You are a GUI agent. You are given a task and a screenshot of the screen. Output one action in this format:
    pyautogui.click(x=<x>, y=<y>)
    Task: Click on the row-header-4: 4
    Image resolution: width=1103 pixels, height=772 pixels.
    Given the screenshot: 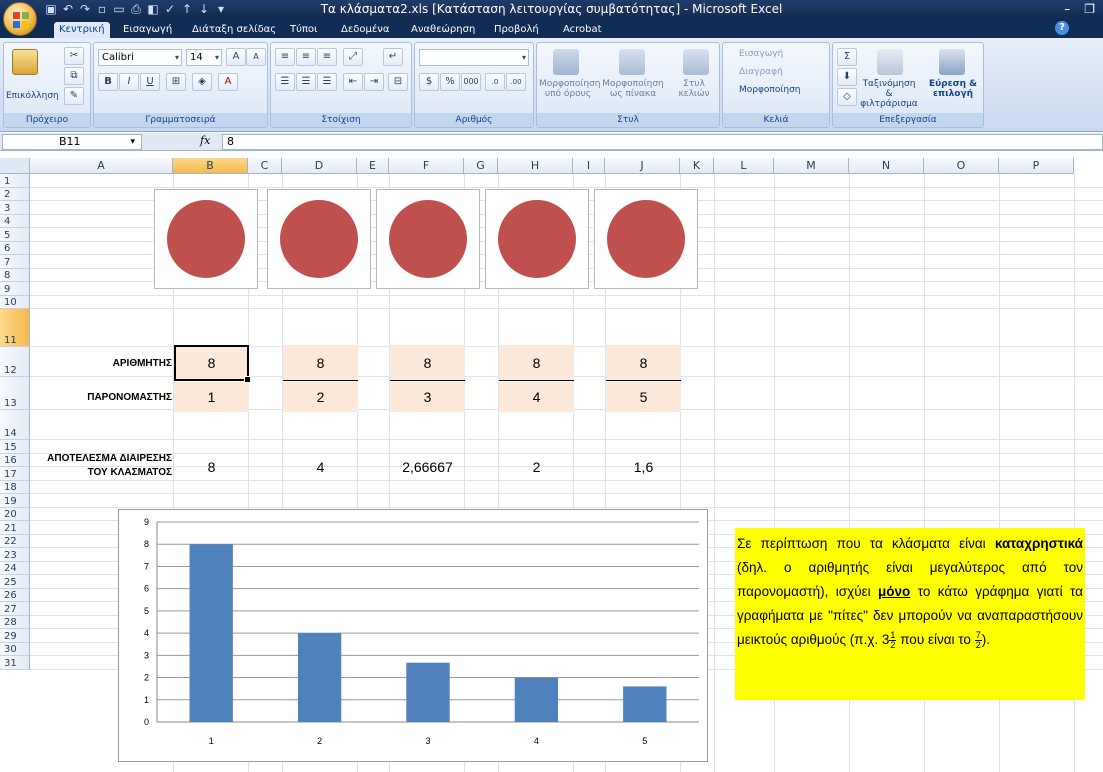 What is the action you would take?
    pyautogui.click(x=15, y=221)
    